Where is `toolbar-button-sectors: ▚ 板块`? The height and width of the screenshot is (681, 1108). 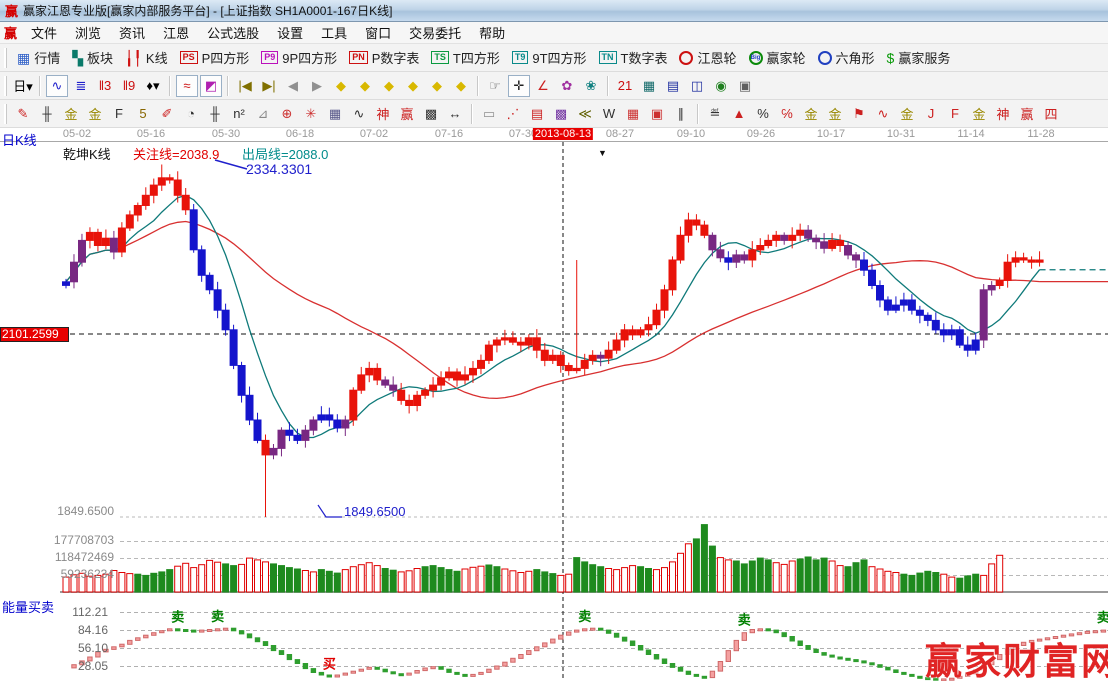 toolbar-button-sectors: ▚ 板块 is located at coordinates (92, 57).